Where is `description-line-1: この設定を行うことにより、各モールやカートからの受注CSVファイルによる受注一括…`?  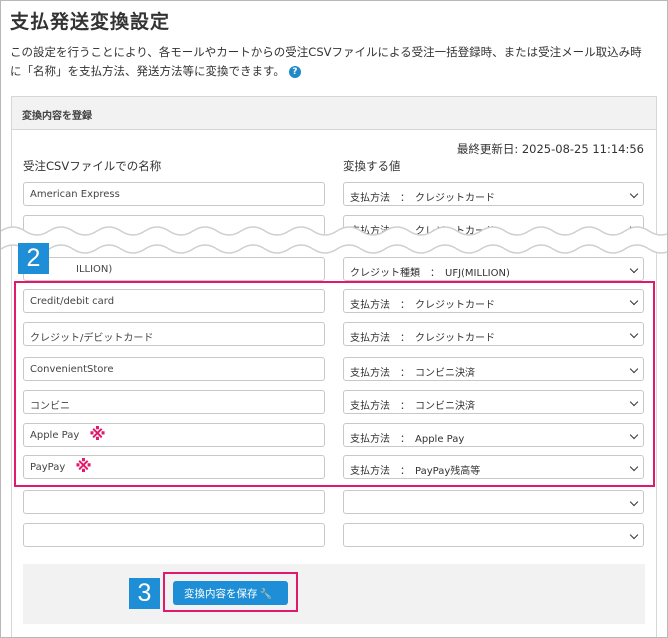 description-line-1: この設定を行うことにより、各モールやカートからの受注CSVファイルによる受注一括… is located at coordinates (326, 52).